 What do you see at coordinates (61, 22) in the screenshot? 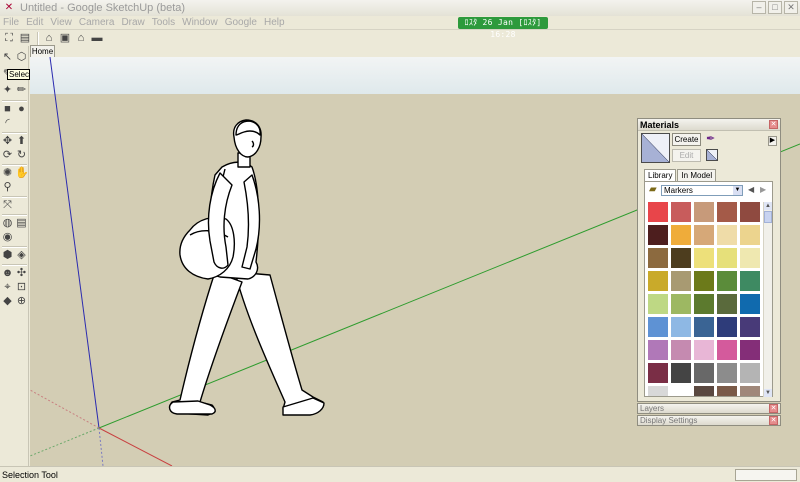
I see `menu-view: View` at bounding box center [61, 22].